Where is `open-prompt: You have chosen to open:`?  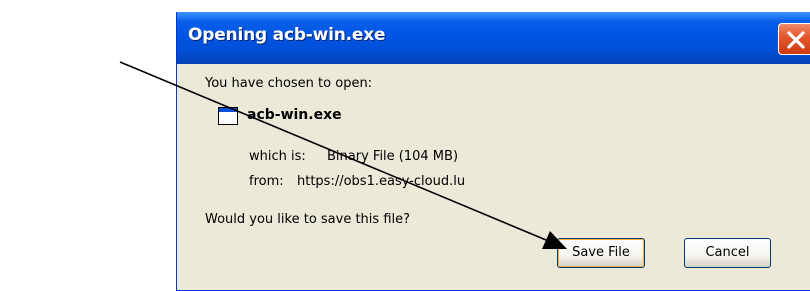
open-prompt: You have chosen to open: is located at coordinates (289, 83).